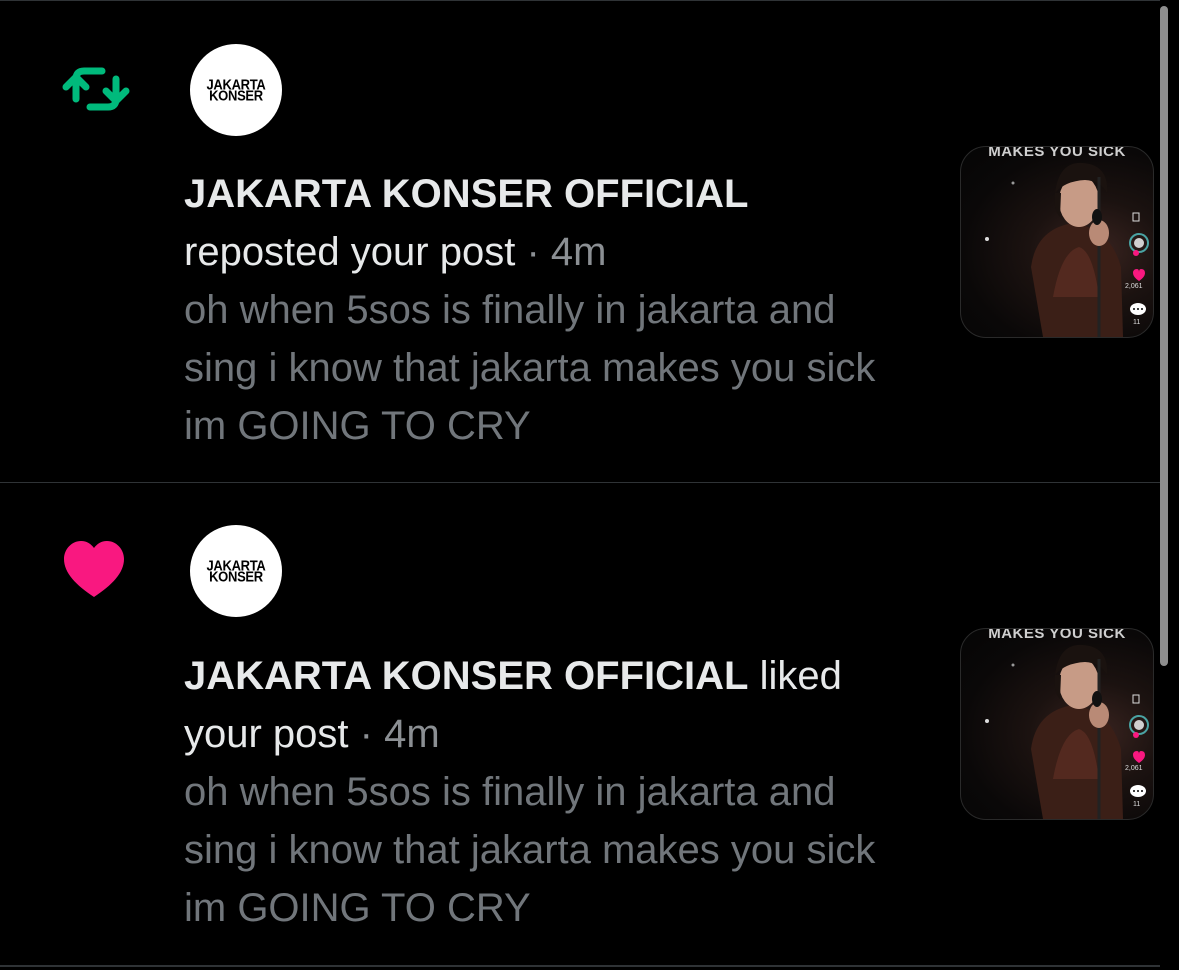 The width and height of the screenshot is (1179, 970). I want to click on divider, so click(580, 966).